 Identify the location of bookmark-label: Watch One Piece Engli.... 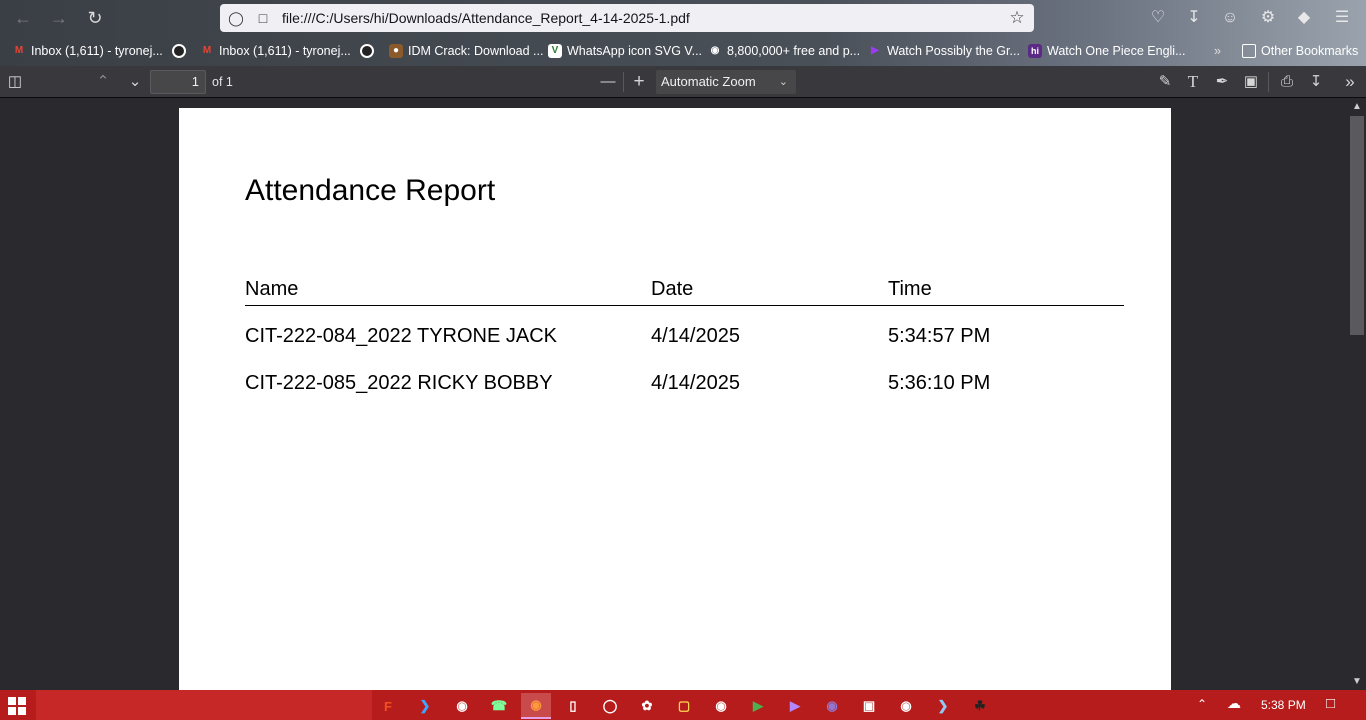
(1116, 51).